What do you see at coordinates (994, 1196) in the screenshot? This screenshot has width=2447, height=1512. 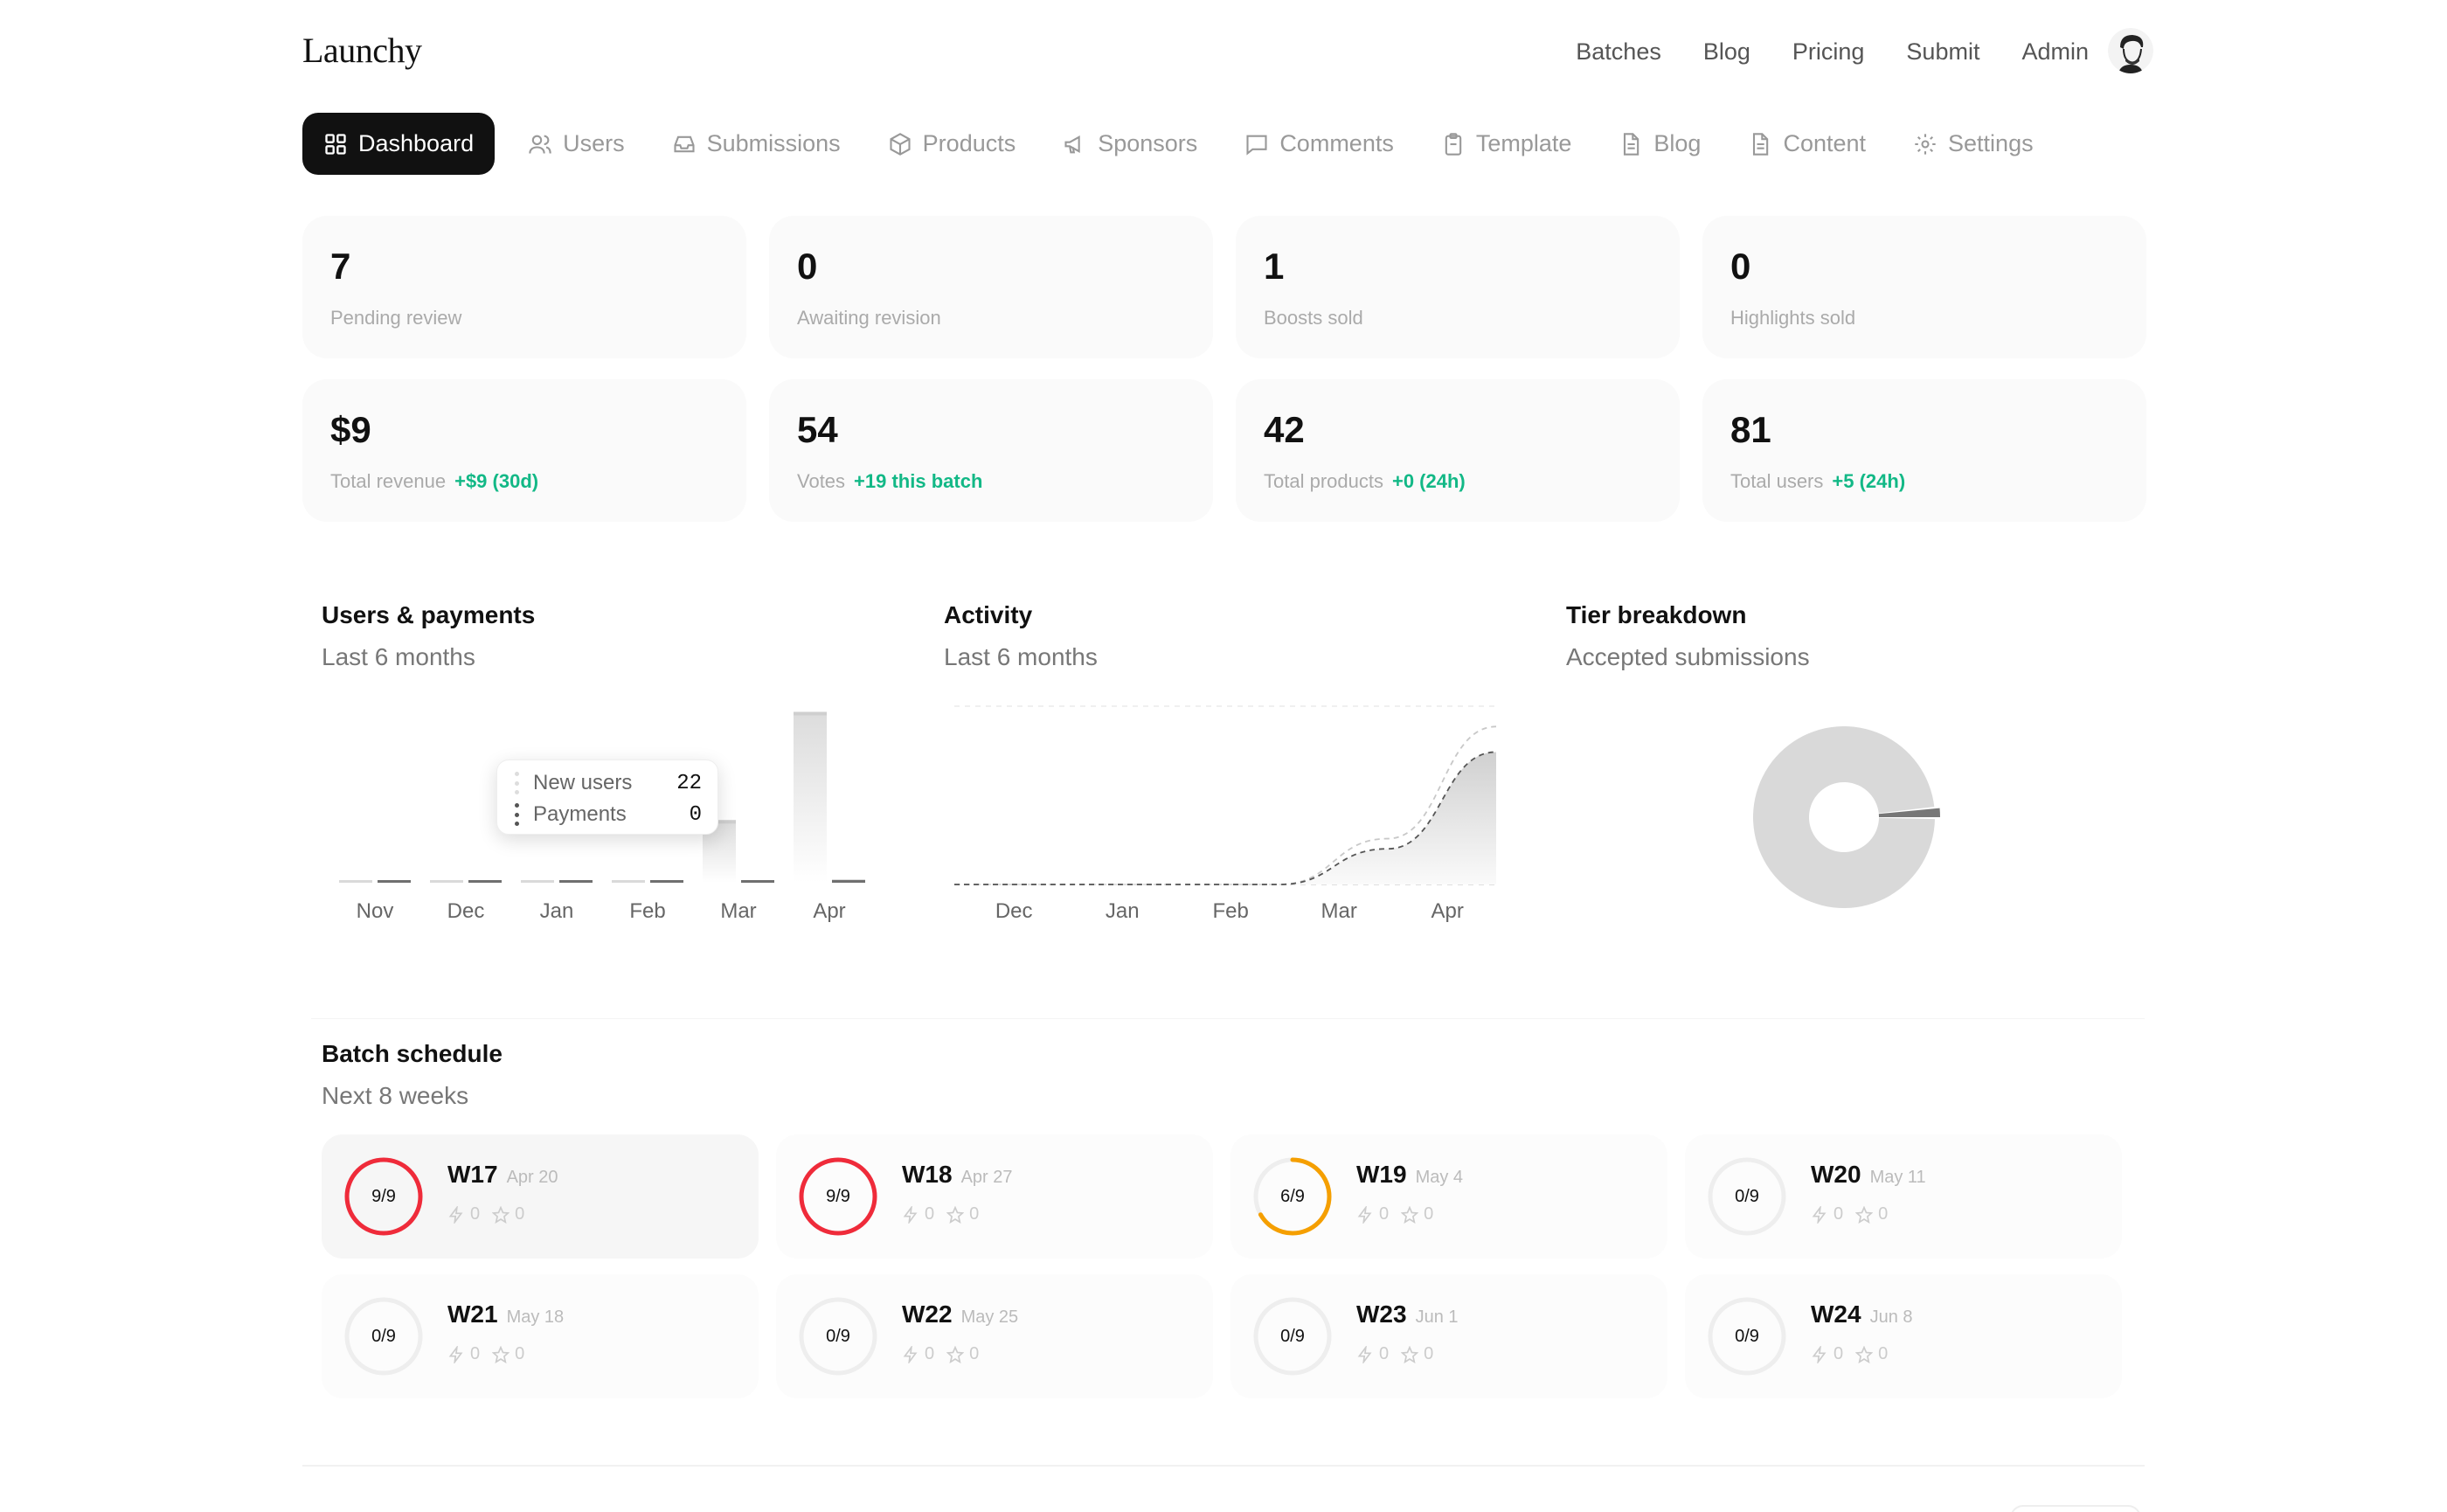 I see `batch-card: 9/9 W18 Apr 27 0 0` at bounding box center [994, 1196].